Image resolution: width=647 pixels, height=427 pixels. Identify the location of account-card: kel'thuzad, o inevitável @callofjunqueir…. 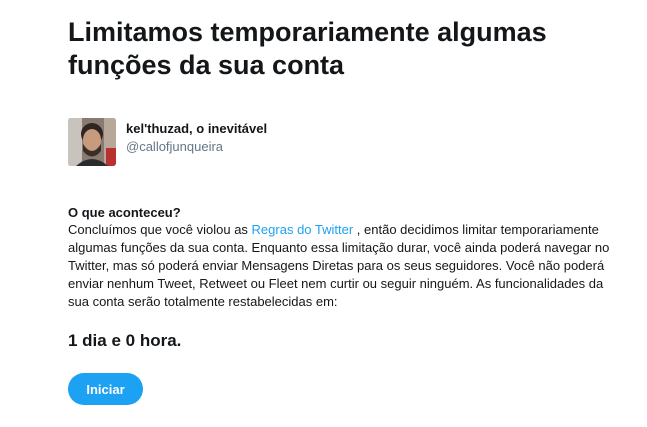
(167, 142).